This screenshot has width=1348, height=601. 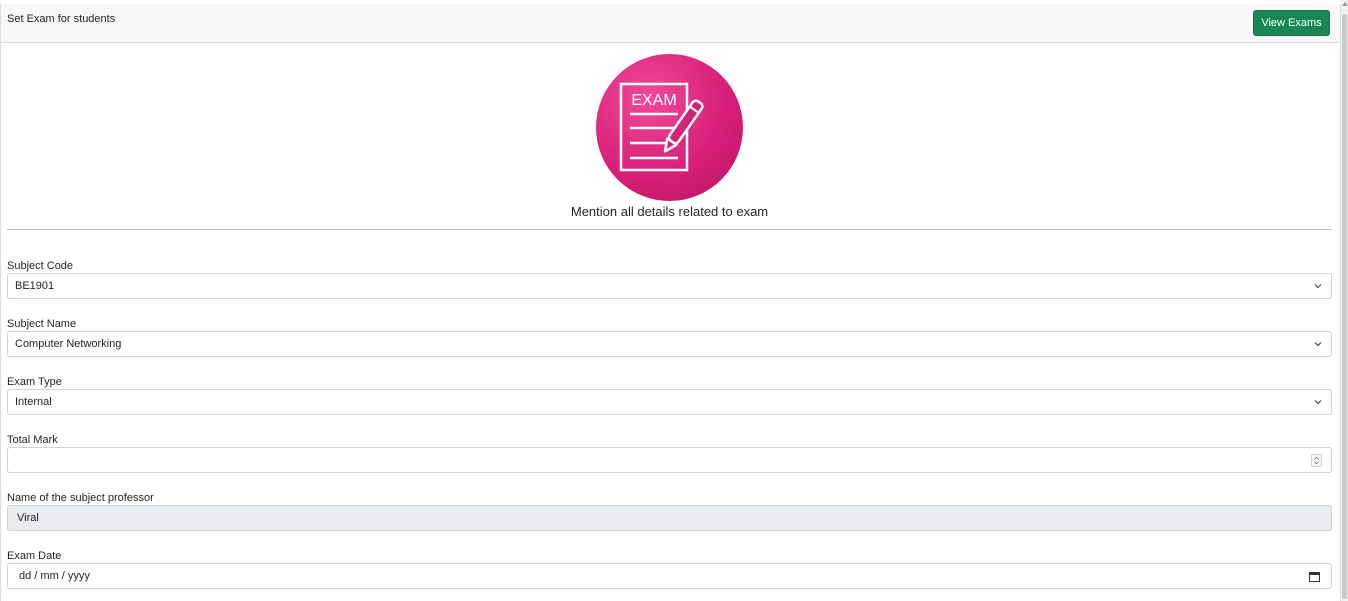 What do you see at coordinates (80, 498) in the screenshot?
I see `professor-label: Name of the subject professor` at bounding box center [80, 498].